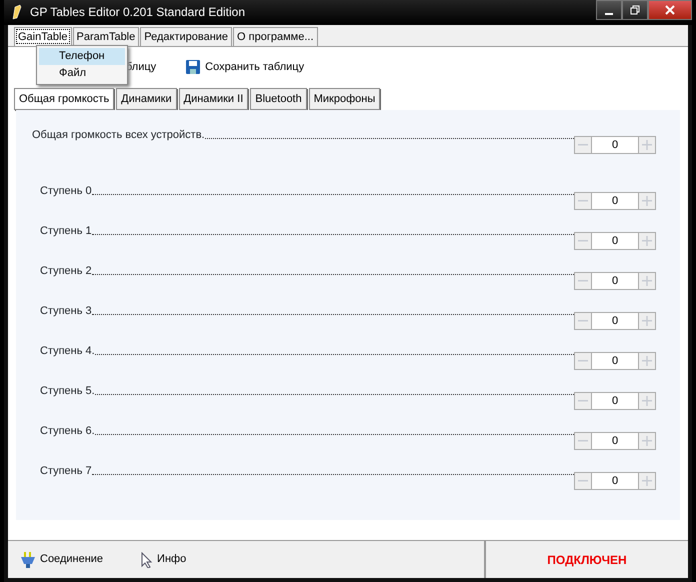  I want to click on minimize-icon, so click(609, 14).